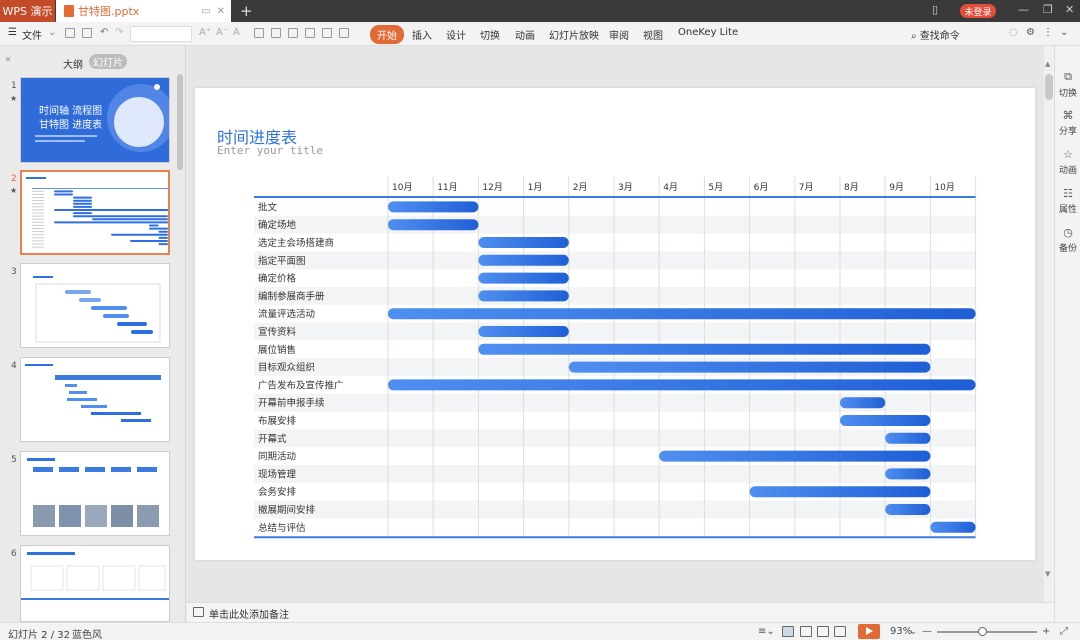  What do you see at coordinates (205, 11) in the screenshot?
I see `monitor-icon: ▭` at bounding box center [205, 11].